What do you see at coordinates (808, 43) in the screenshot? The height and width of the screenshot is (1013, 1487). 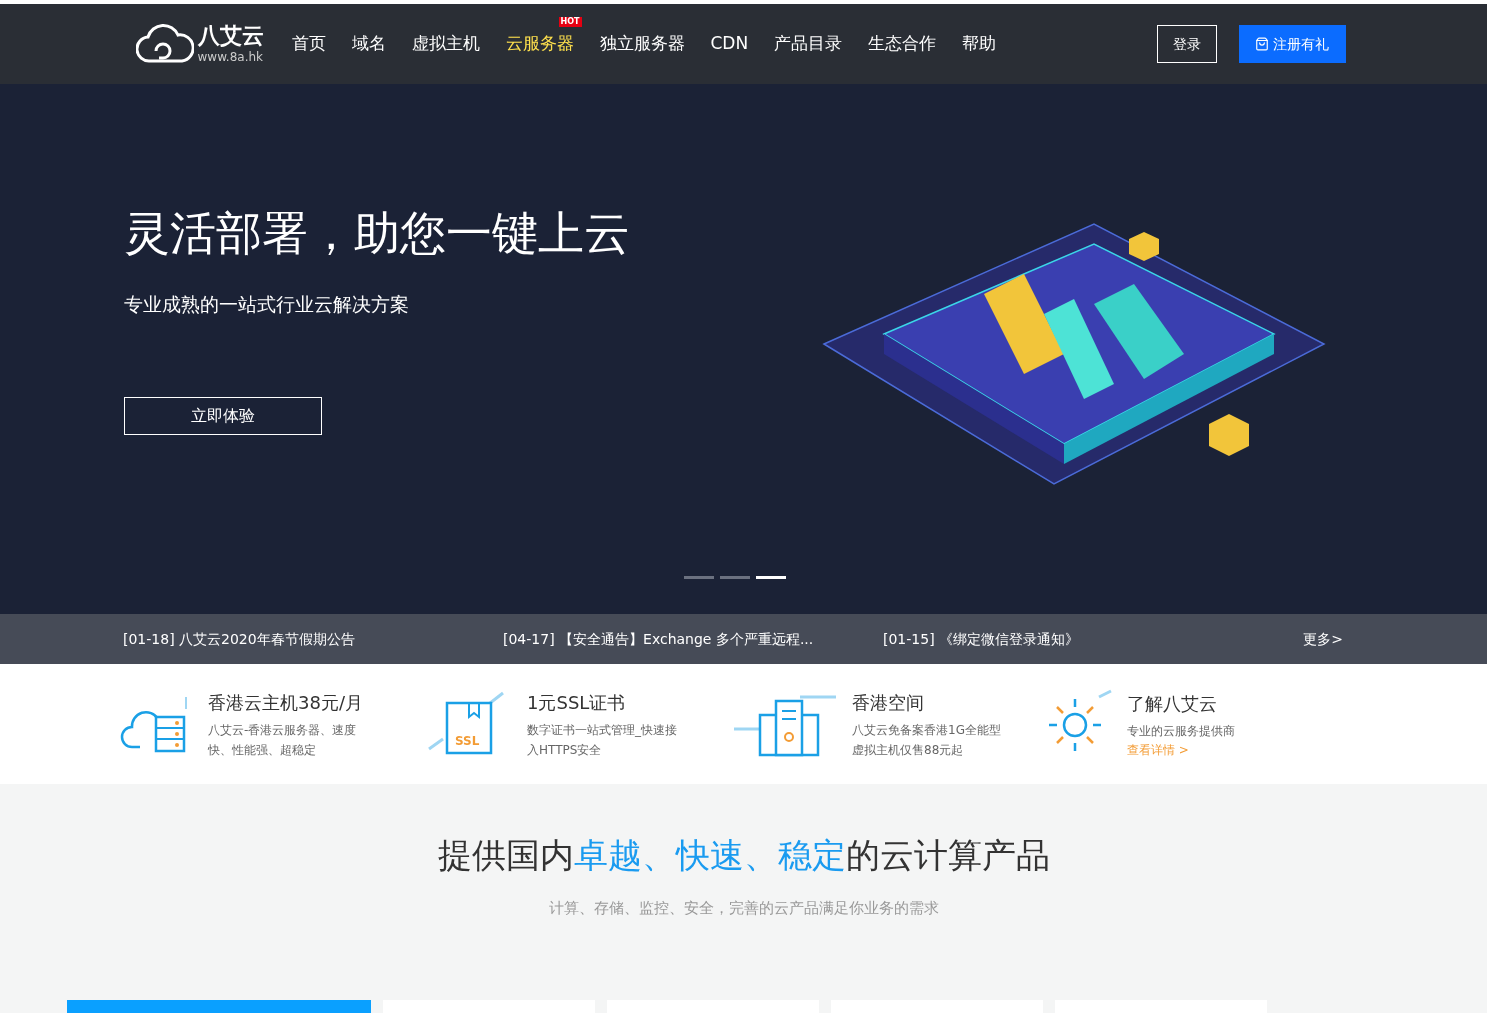 I see `nav-link: 产品目录` at bounding box center [808, 43].